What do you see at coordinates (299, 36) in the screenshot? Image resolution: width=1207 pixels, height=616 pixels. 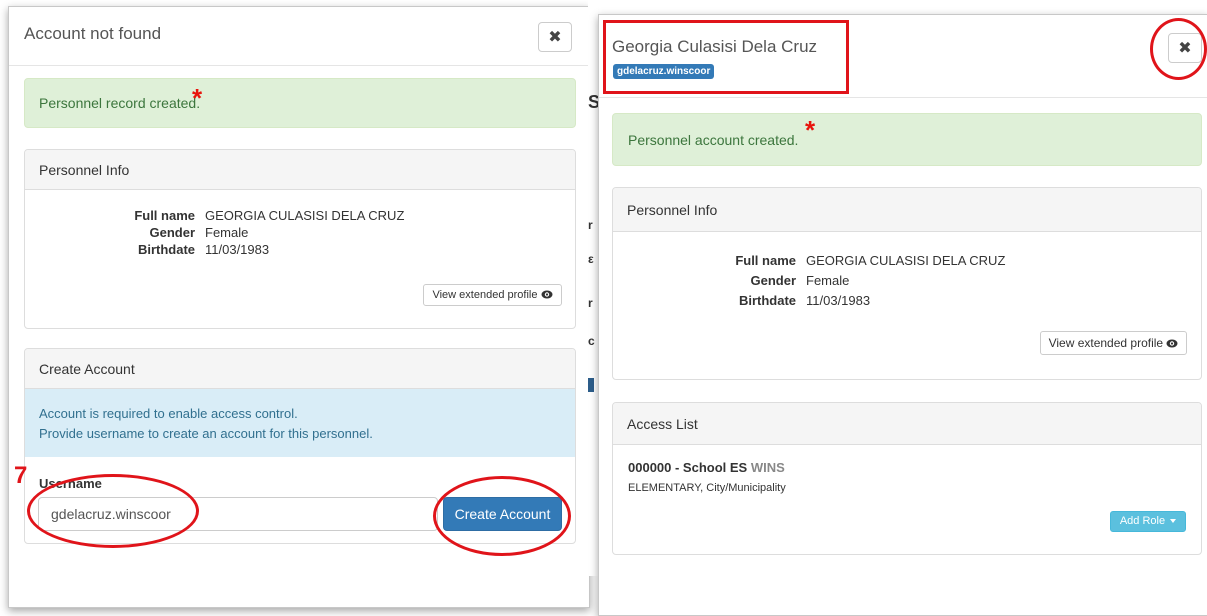 I see `modal-header: Account not found ✖` at bounding box center [299, 36].